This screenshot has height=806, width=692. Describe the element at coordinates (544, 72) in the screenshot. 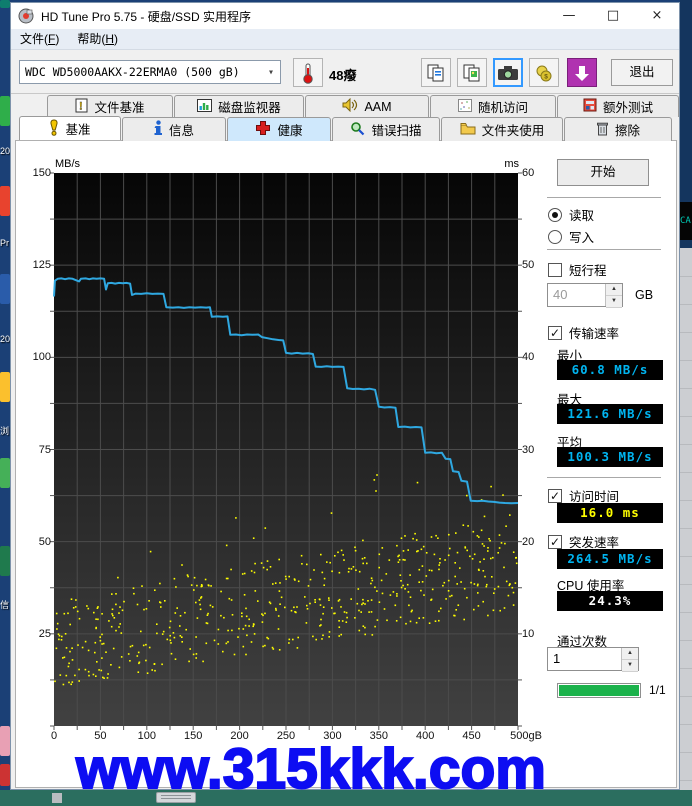

I see `save-results-button: $` at that location.